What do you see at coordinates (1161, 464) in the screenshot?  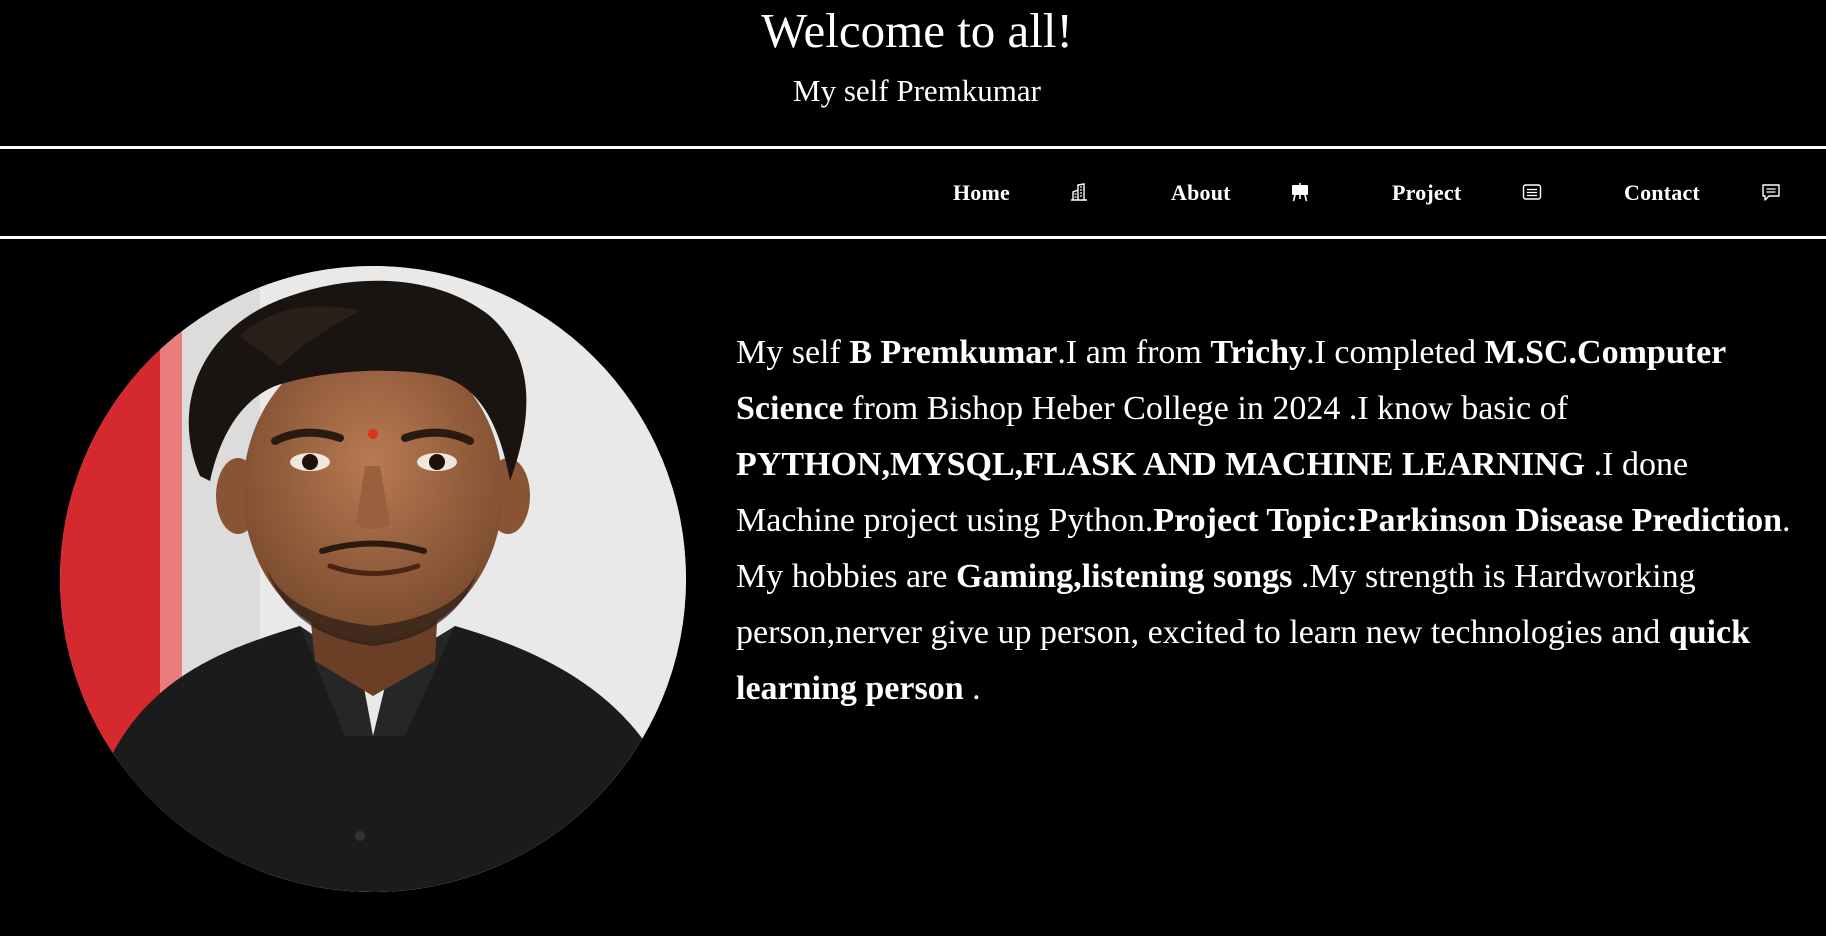 I see `bio-skills: PYTHON,MYSQL,FLASK AND MACHINE LEARNING` at bounding box center [1161, 464].